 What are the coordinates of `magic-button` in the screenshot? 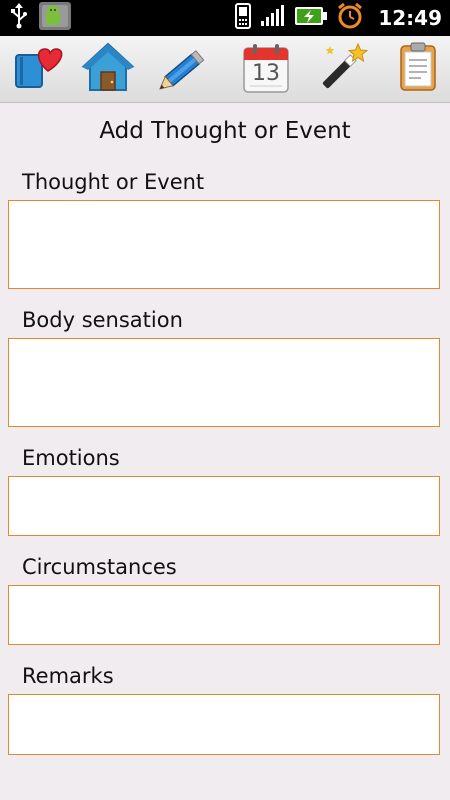 It's located at (344, 69).